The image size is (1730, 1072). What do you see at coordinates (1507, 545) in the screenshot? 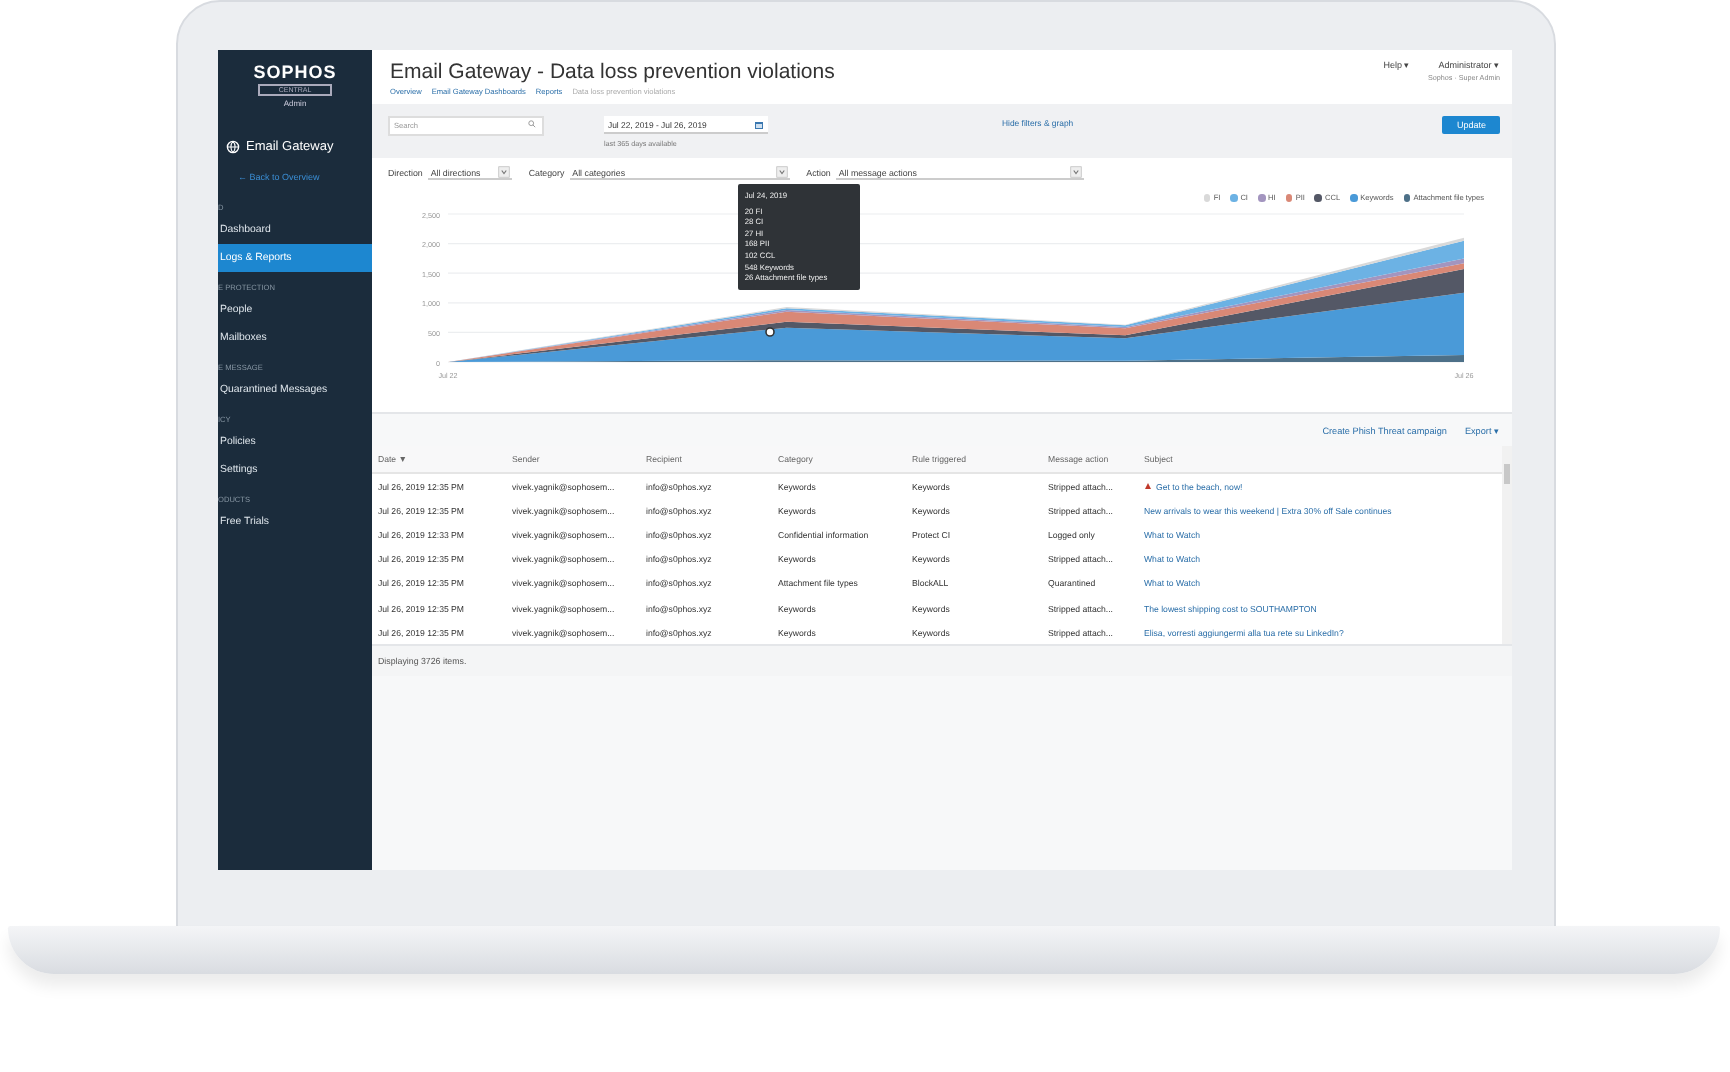
I see `scrollbar` at bounding box center [1507, 545].